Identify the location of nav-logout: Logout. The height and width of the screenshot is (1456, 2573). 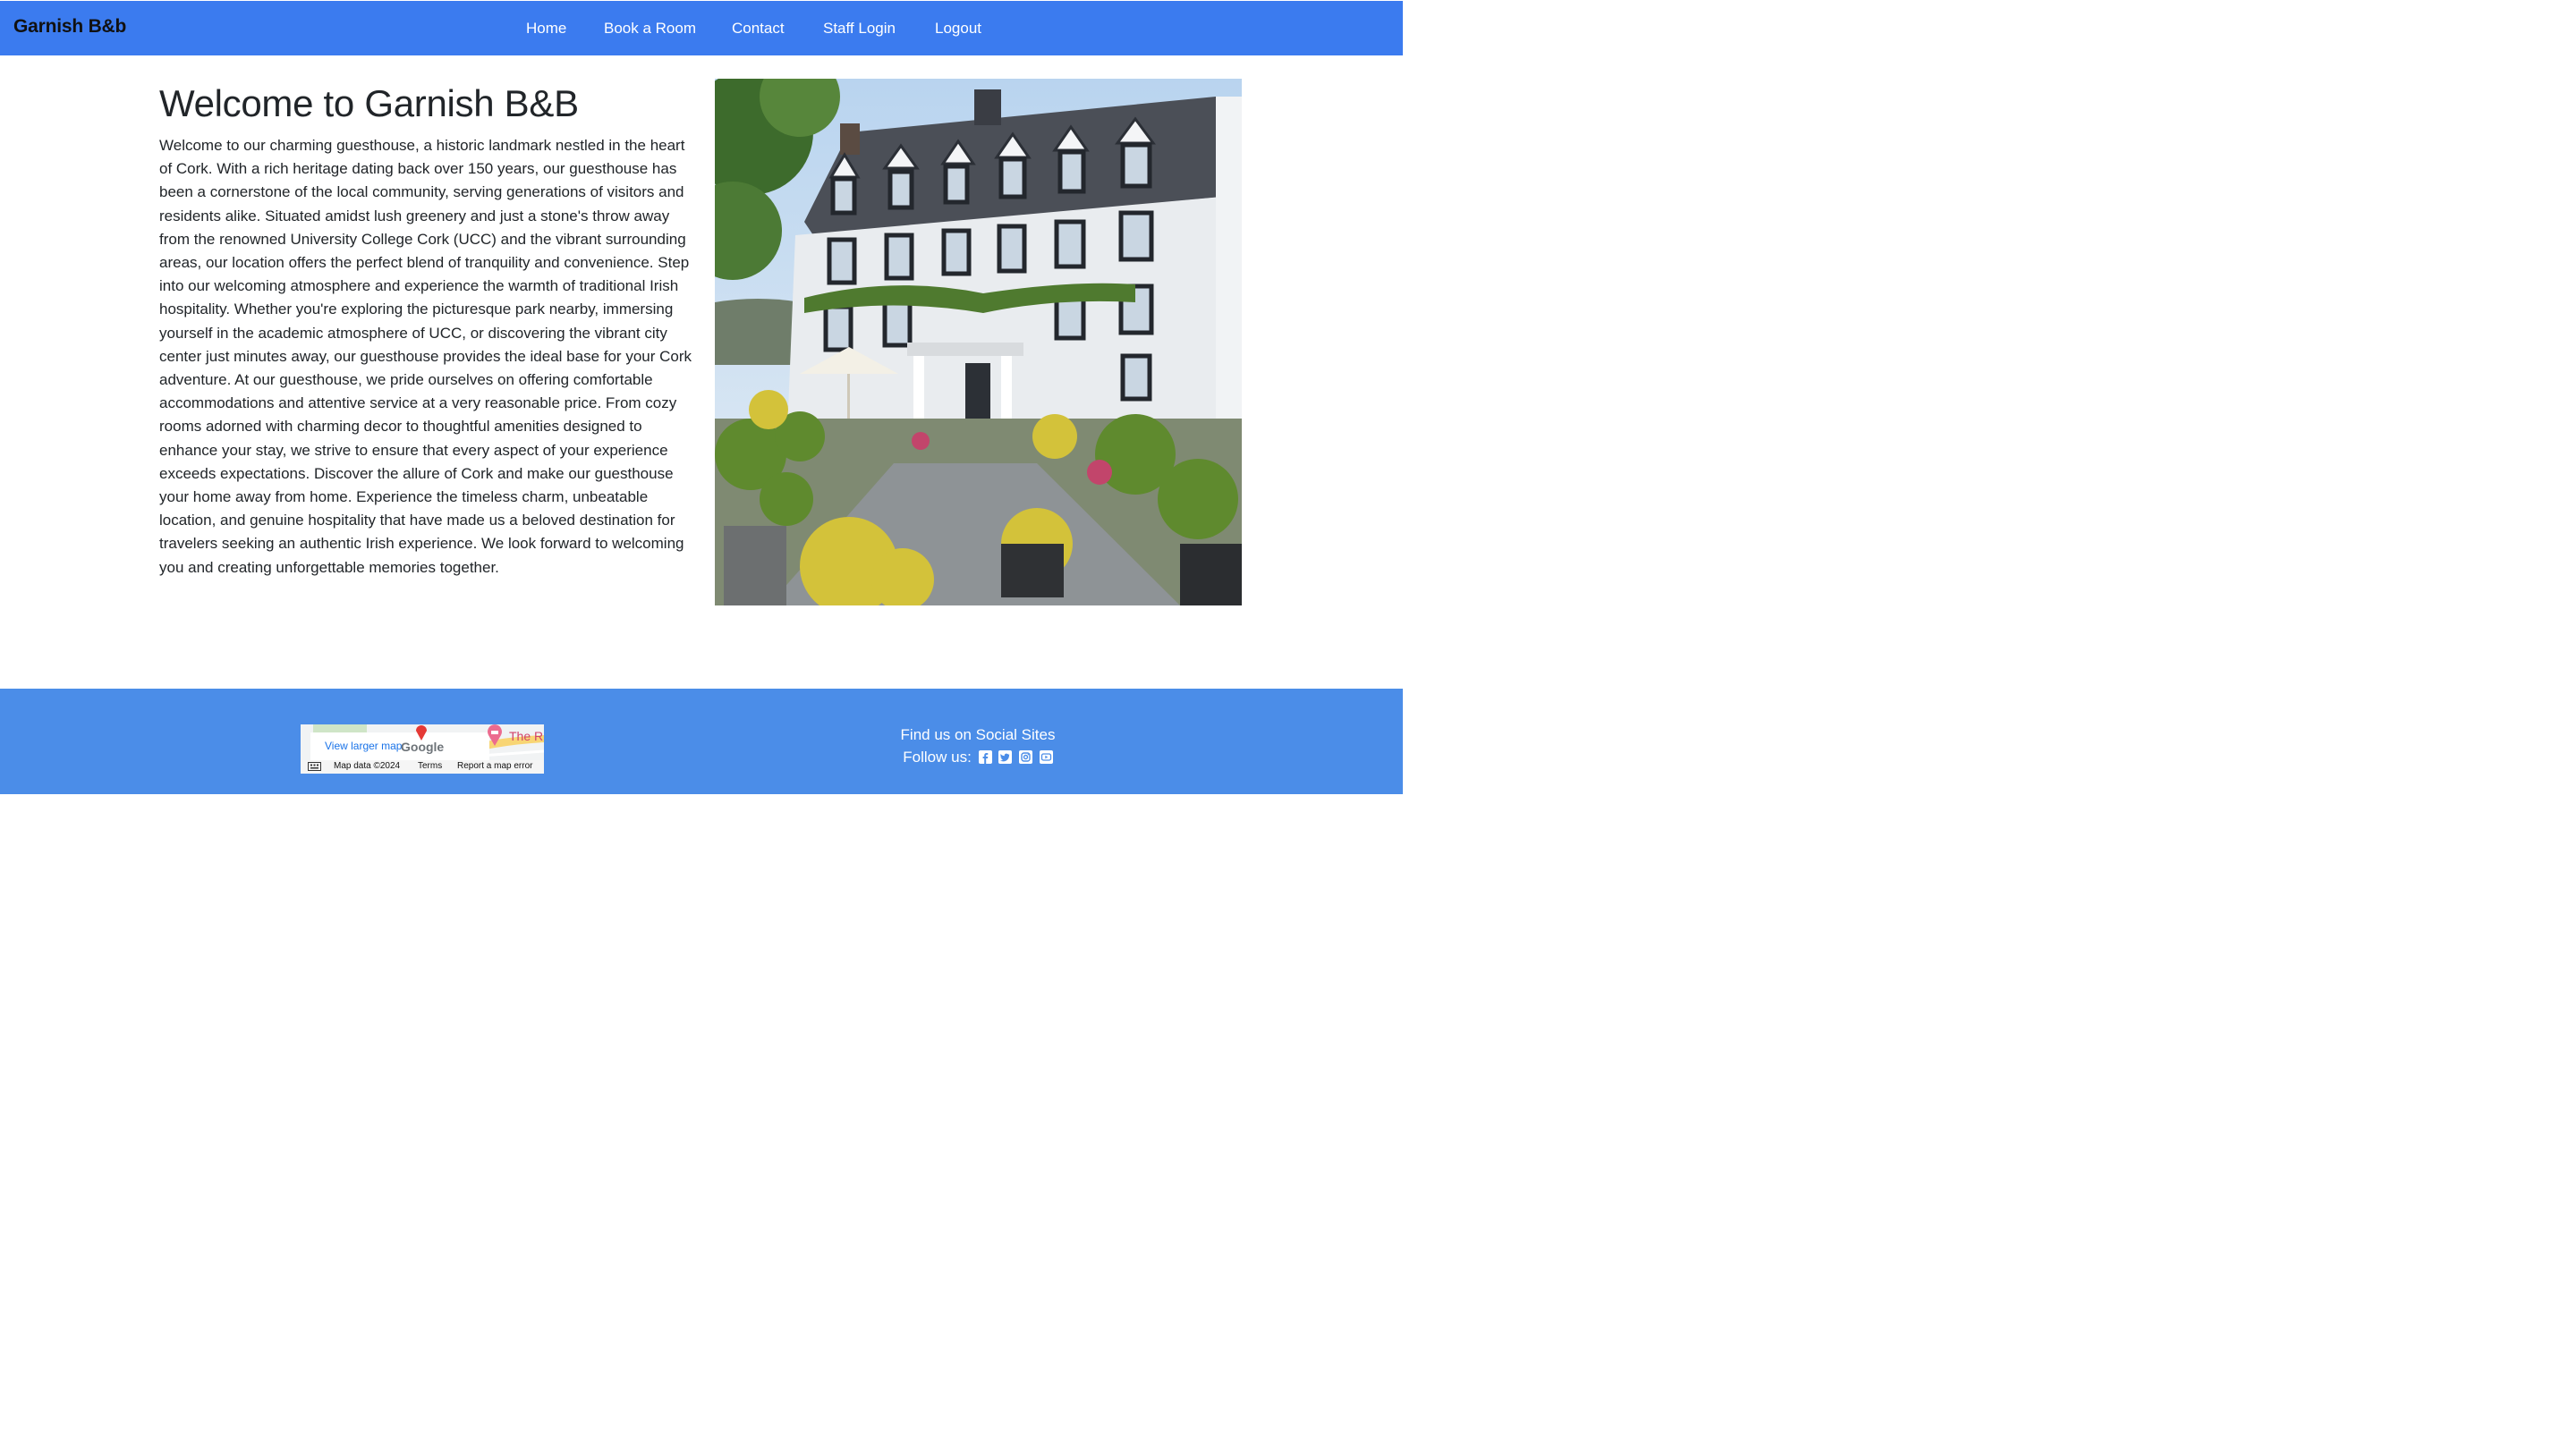
(958, 29).